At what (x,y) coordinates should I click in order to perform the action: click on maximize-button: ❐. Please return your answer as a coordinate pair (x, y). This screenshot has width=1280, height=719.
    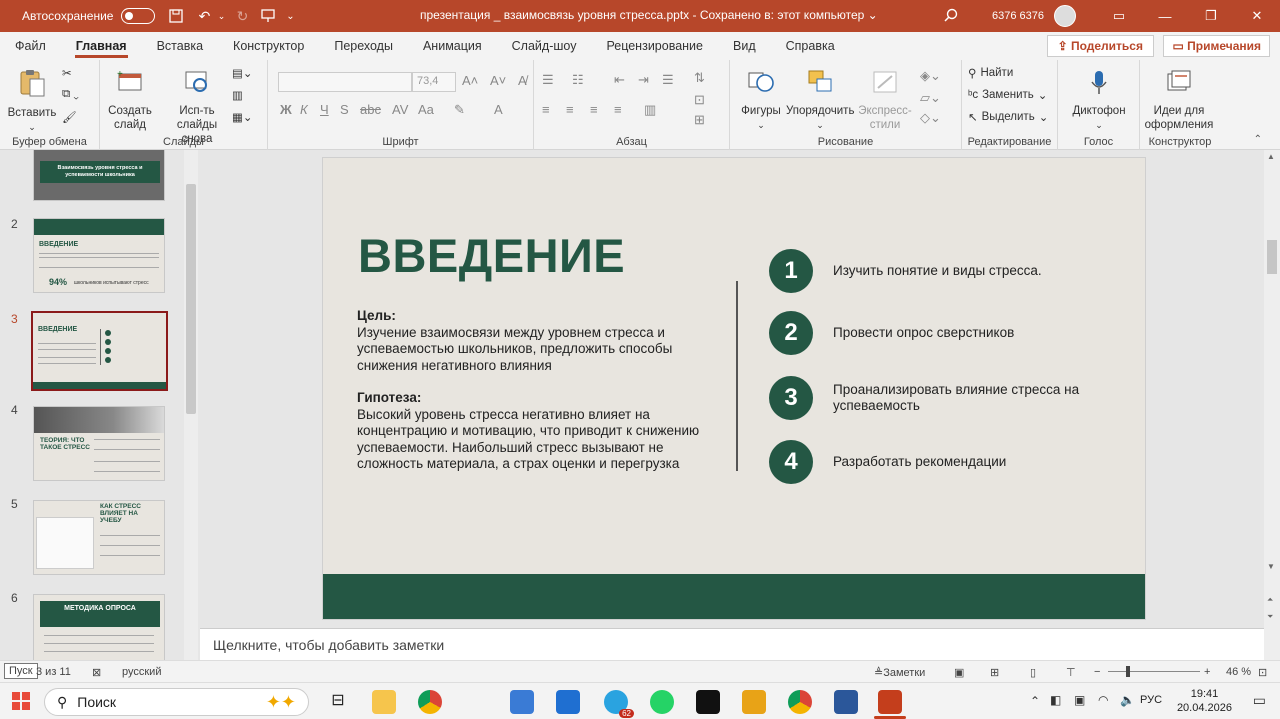
    Looking at the image, I should click on (1211, 16).